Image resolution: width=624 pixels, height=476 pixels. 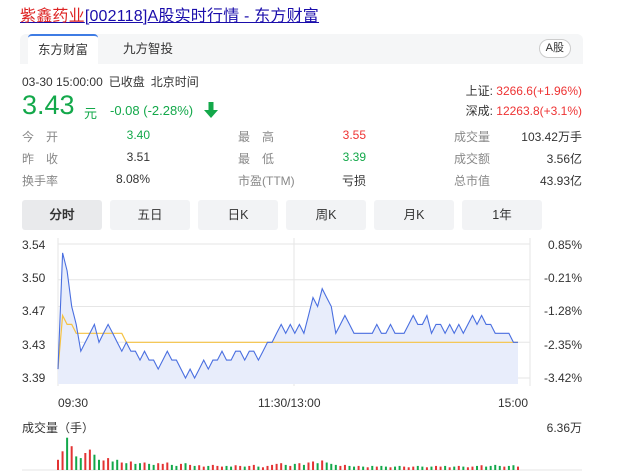 What do you see at coordinates (116, 16) in the screenshot?
I see `stock-code: [002118]` at bounding box center [116, 16].